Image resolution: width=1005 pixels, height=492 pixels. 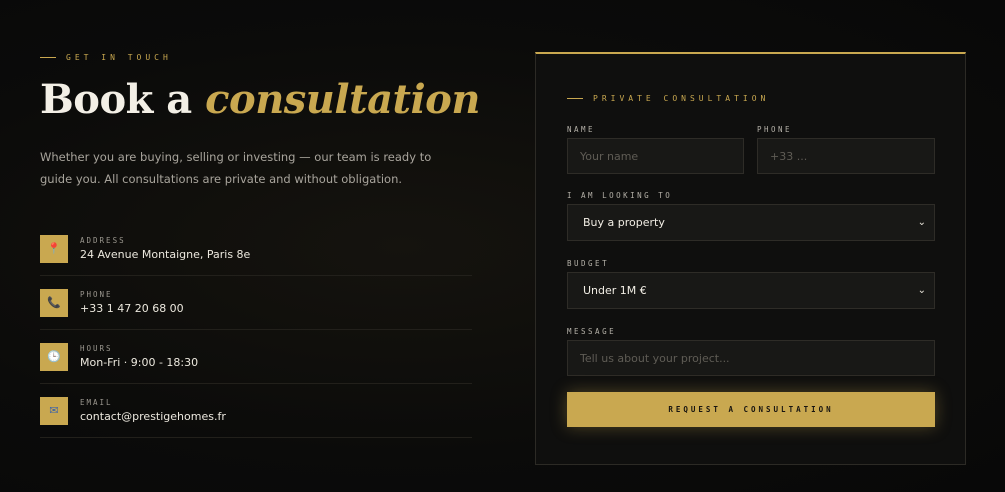 I want to click on section-eyebrow: GET IN TOUCH, so click(x=106, y=57).